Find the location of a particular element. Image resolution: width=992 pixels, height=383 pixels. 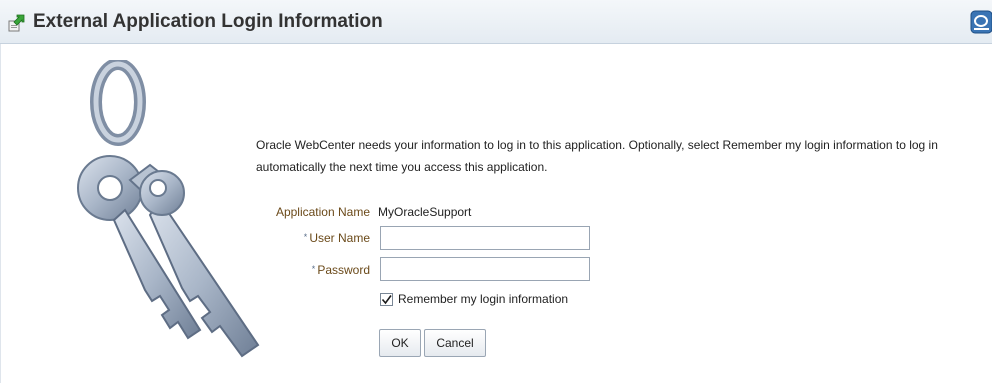

user-name-label: * User Name is located at coordinates (305, 238).